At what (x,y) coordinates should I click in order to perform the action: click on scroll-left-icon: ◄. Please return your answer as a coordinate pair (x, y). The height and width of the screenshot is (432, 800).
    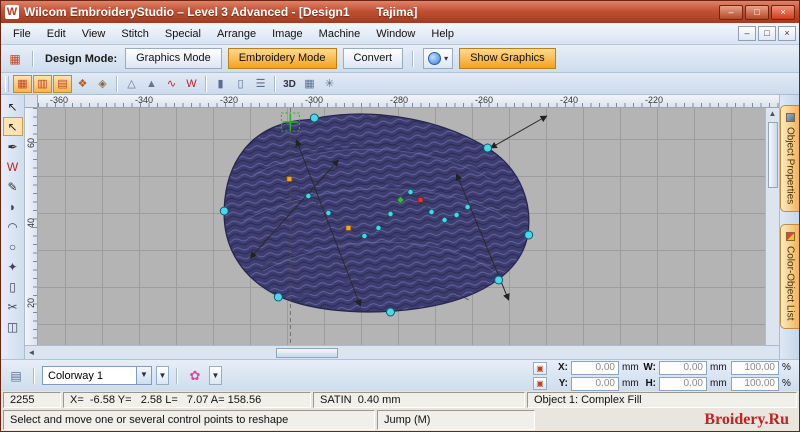
    Looking at the image, I should click on (31, 352).